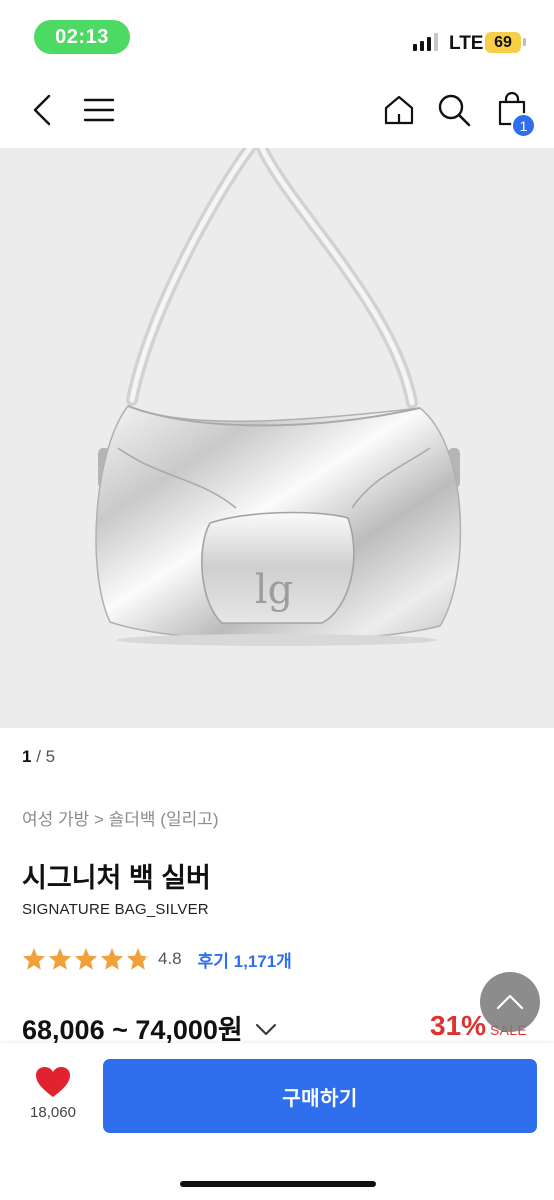  What do you see at coordinates (503, 42) in the screenshot?
I see `battery-icon: 69` at bounding box center [503, 42].